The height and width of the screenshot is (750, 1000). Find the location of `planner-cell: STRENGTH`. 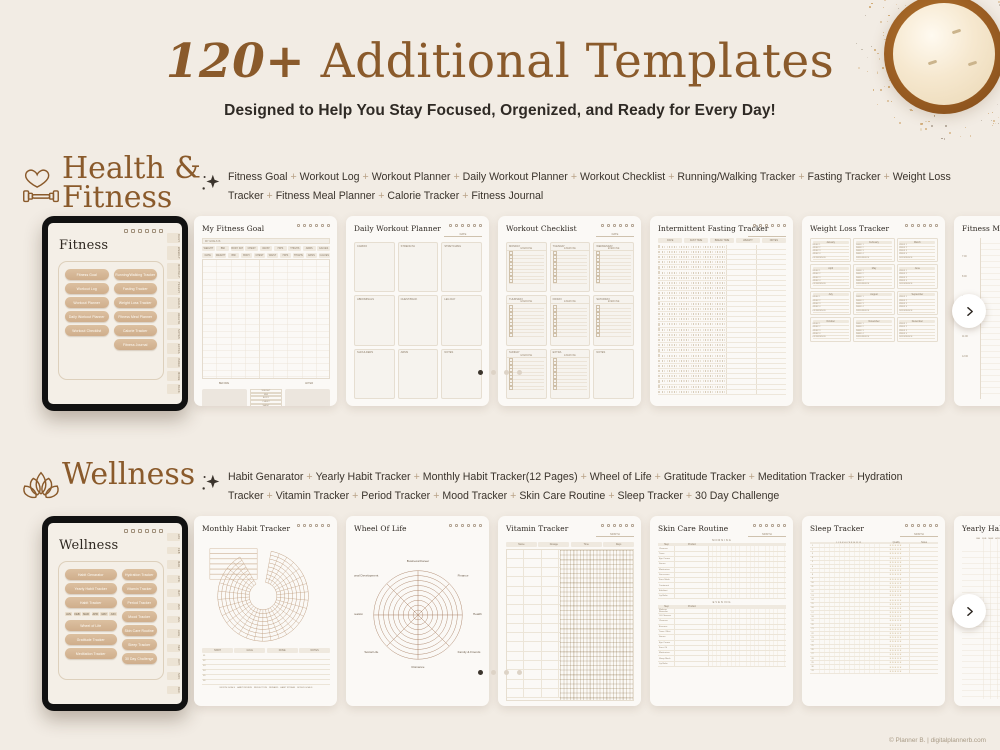

planner-cell: STRENGTH is located at coordinates (418, 267).